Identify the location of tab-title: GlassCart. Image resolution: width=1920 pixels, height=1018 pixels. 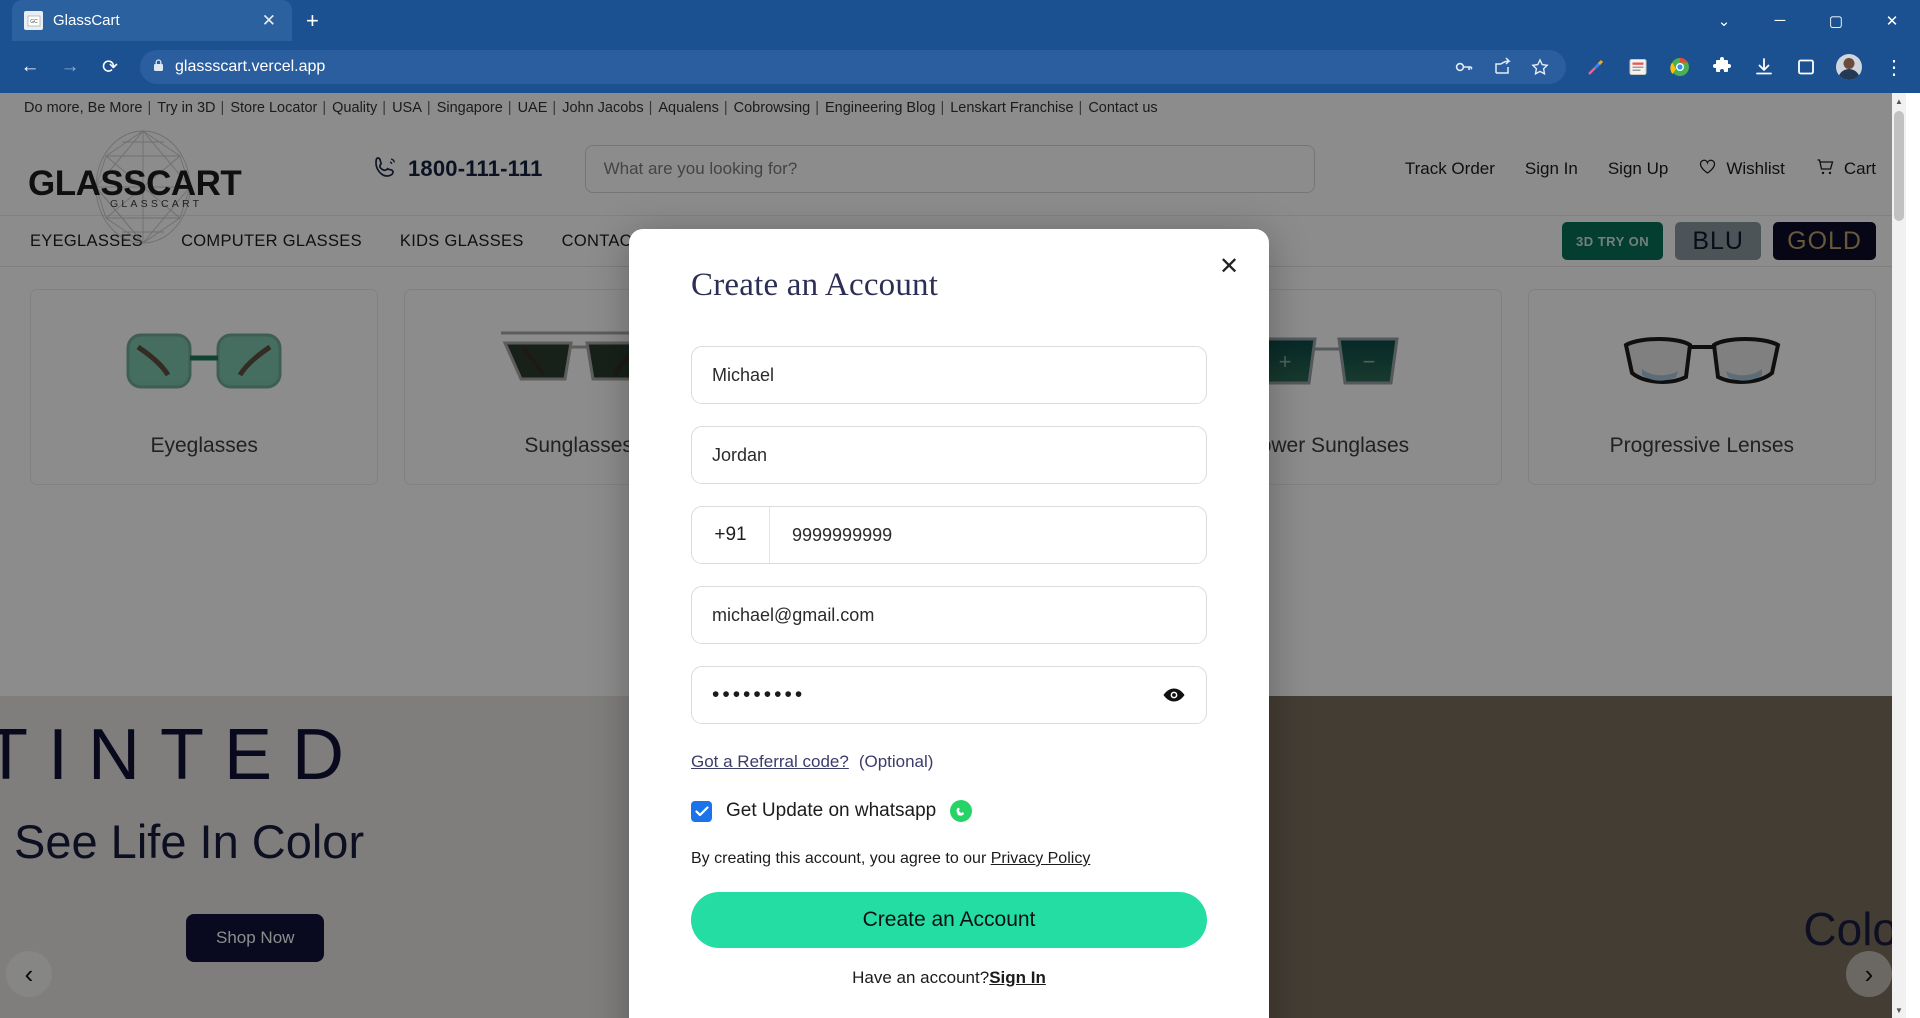
(86, 20).